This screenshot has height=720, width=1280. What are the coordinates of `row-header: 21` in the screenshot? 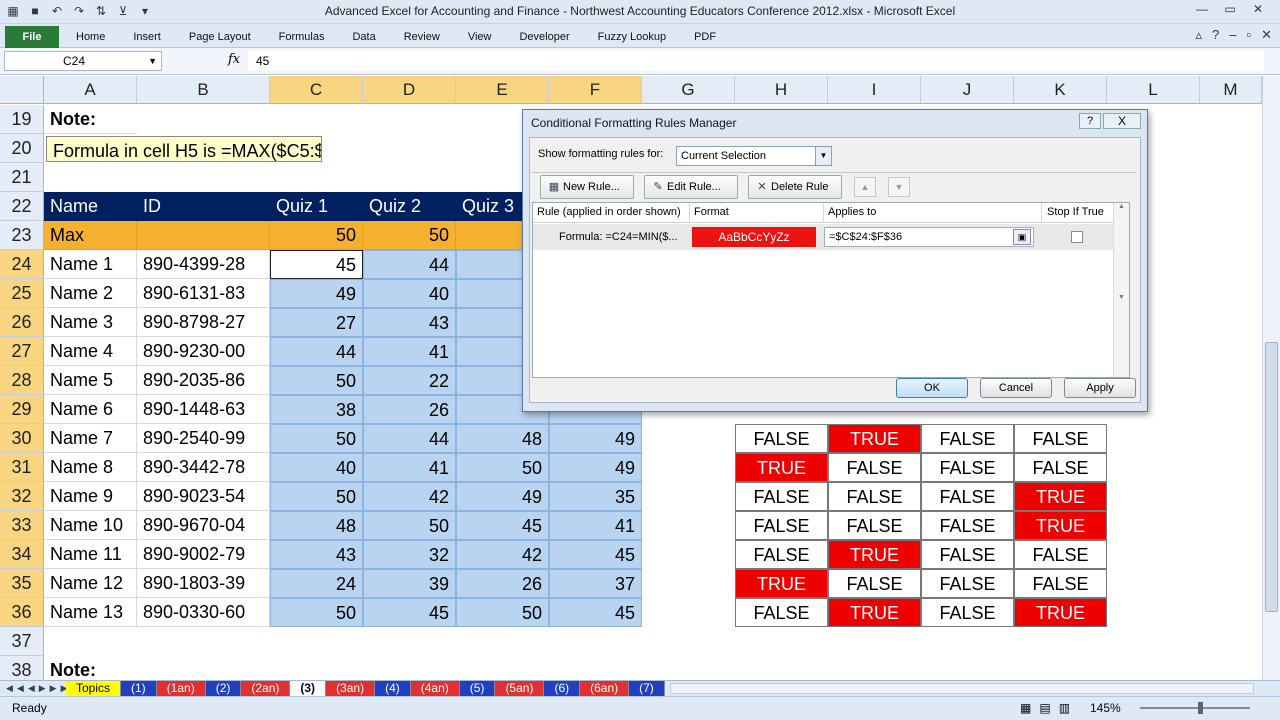 It's located at (22, 177).